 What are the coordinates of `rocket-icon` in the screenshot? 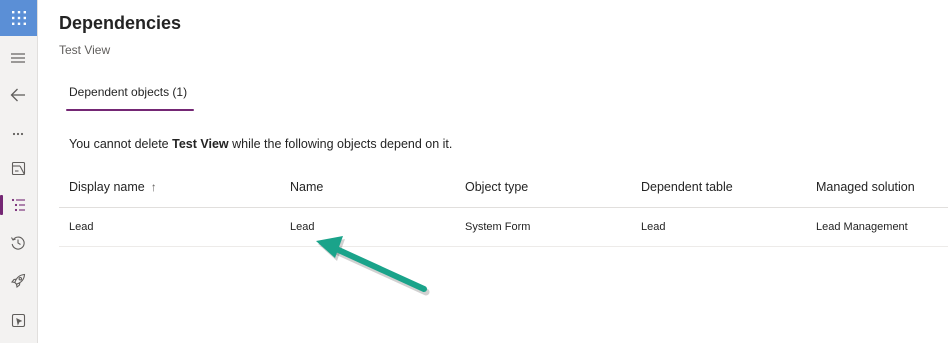 It's located at (18, 281).